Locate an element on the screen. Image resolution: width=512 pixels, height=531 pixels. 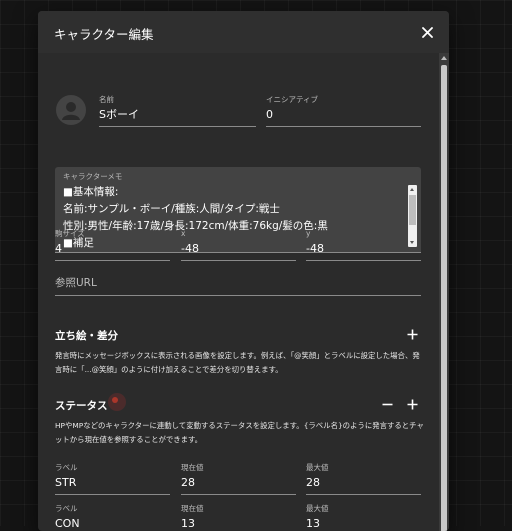
dialog-header: キャラクター編集 is located at coordinates (243, 32).